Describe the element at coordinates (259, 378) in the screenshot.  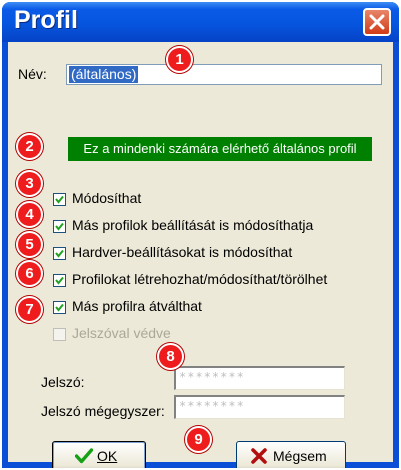
I see `password-input: ********` at that location.